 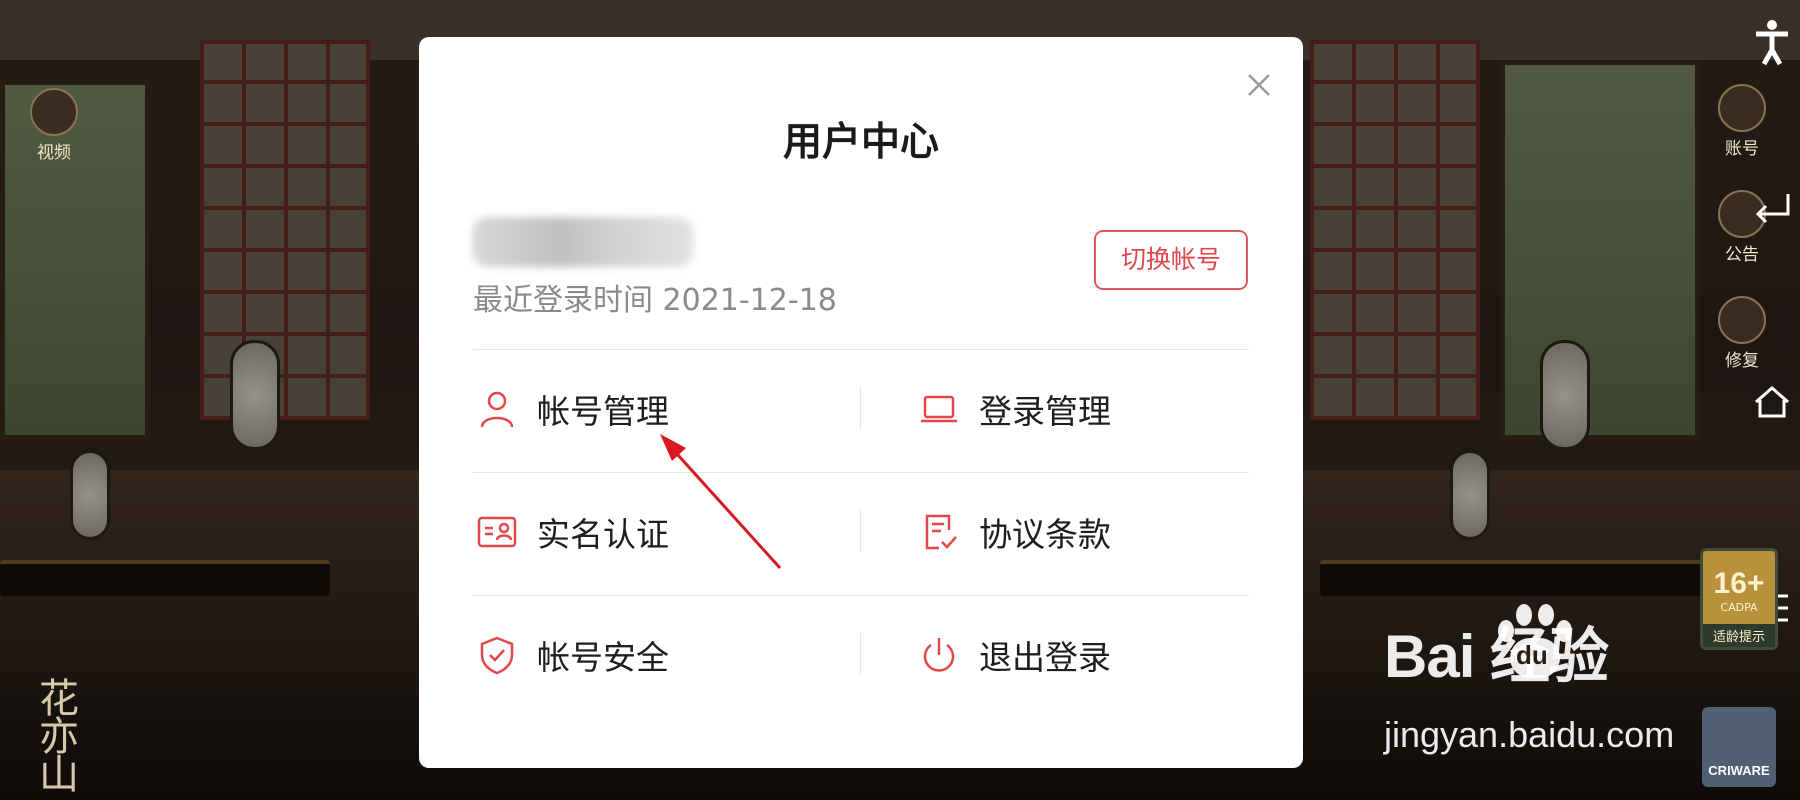 I want to click on real-name-verification-item: 实名认证, so click(x=573, y=532).